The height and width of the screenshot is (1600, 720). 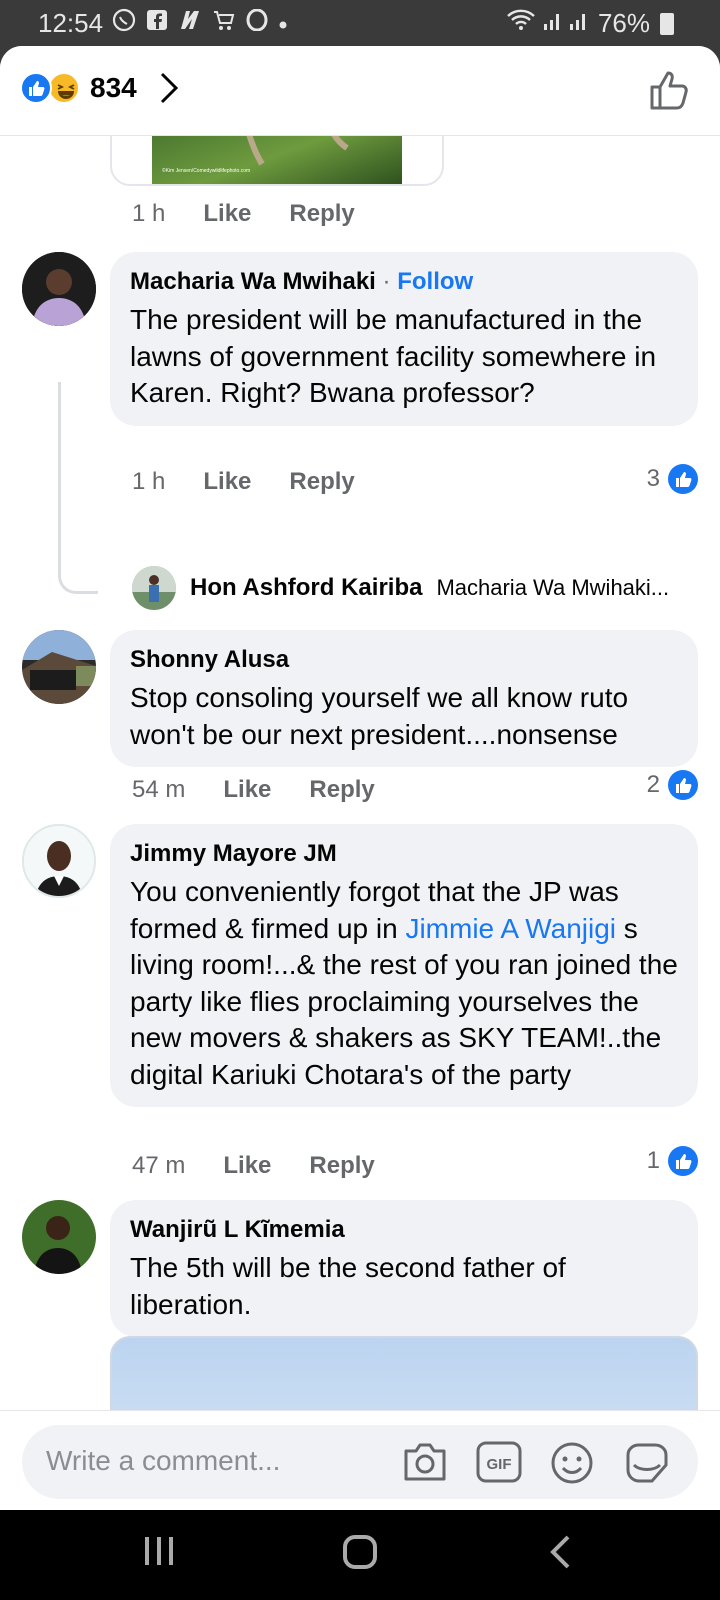 What do you see at coordinates (169, 90) in the screenshot?
I see `chevron-right-icon` at bounding box center [169, 90].